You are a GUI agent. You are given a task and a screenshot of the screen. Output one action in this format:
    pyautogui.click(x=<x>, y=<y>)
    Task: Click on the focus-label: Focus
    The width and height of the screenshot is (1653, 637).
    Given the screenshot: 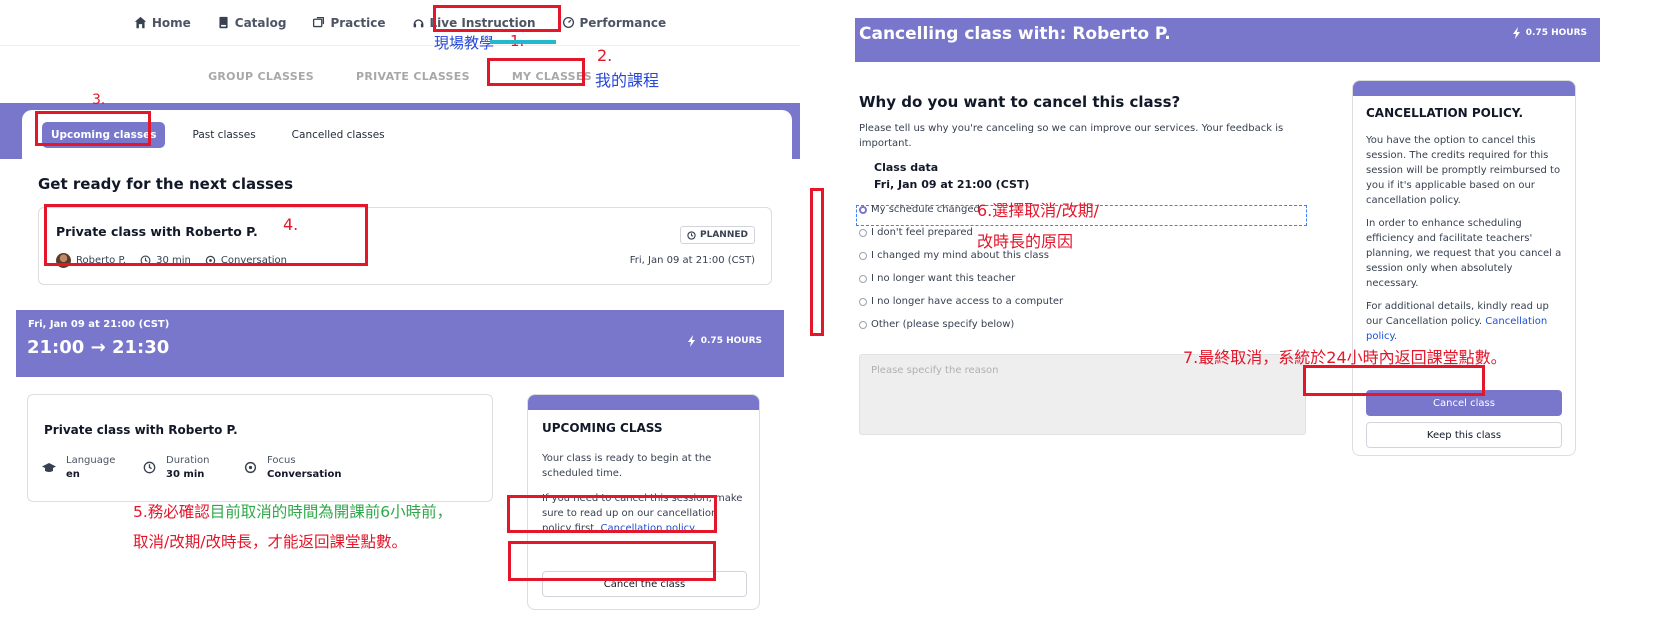 What is the action you would take?
    pyautogui.click(x=281, y=460)
    